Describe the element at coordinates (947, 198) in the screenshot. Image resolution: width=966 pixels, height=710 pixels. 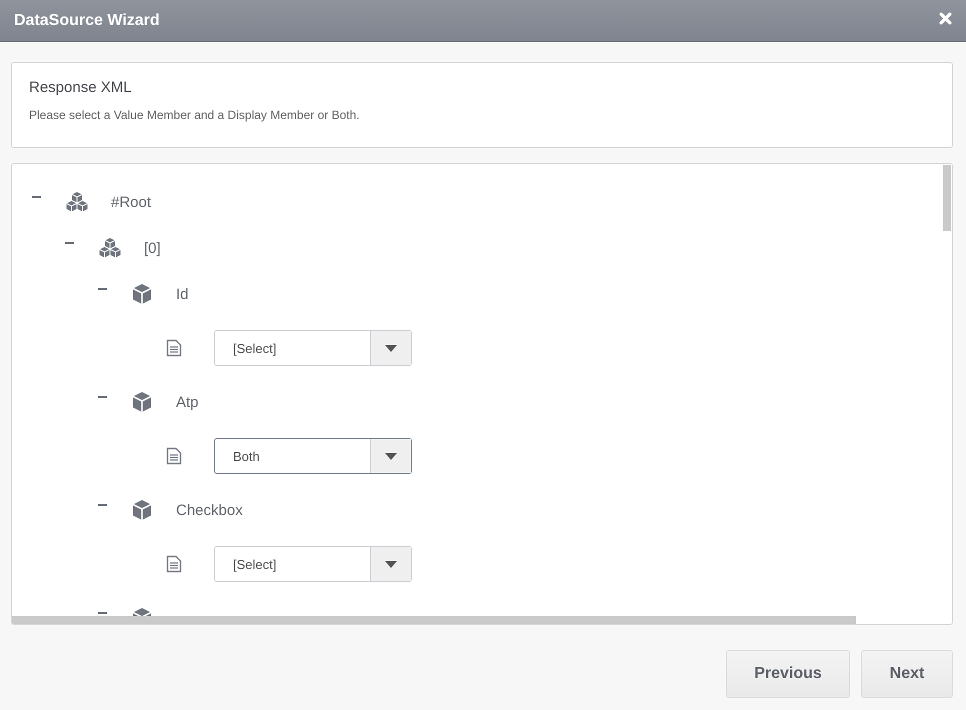
I see `vertical-scrollbar` at that location.